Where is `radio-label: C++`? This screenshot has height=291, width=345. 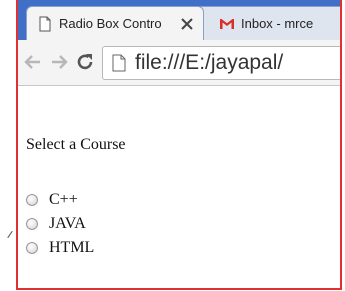 radio-label: C++ is located at coordinates (63, 199).